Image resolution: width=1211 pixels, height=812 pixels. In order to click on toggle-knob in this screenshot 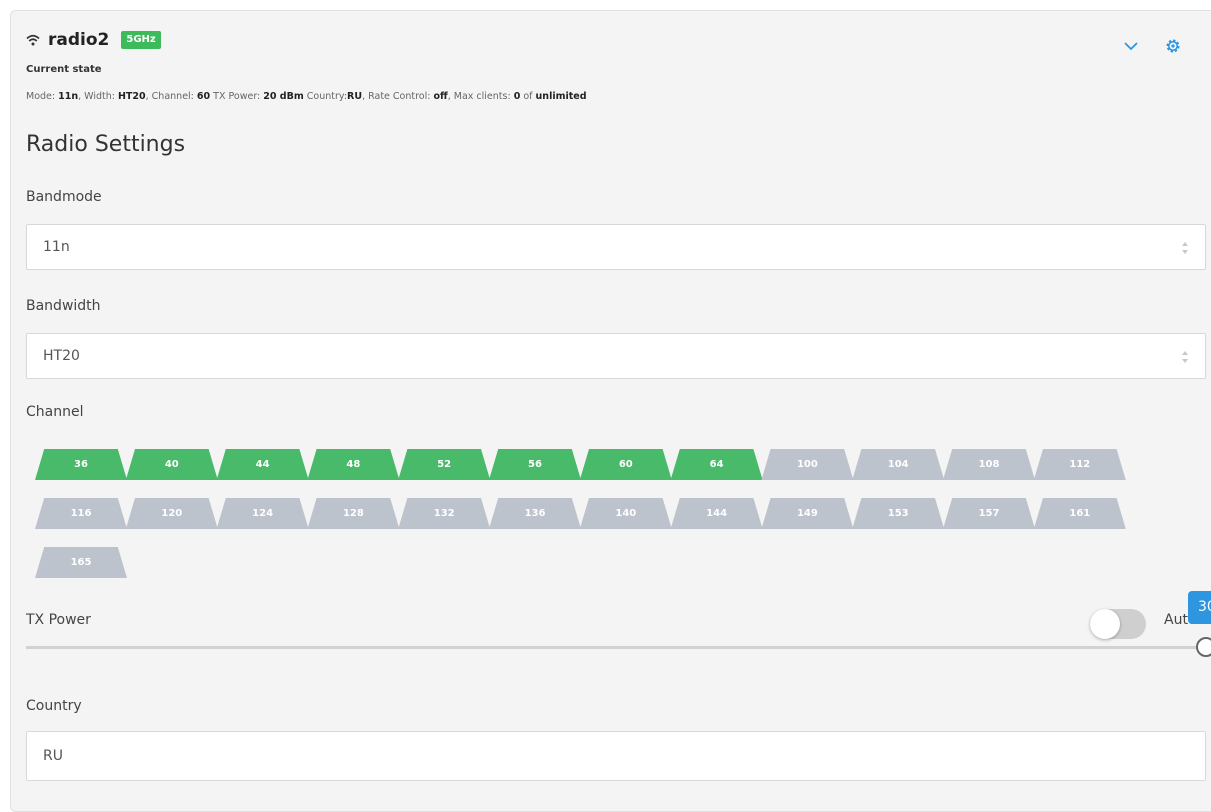, I will do `click(1105, 624)`.